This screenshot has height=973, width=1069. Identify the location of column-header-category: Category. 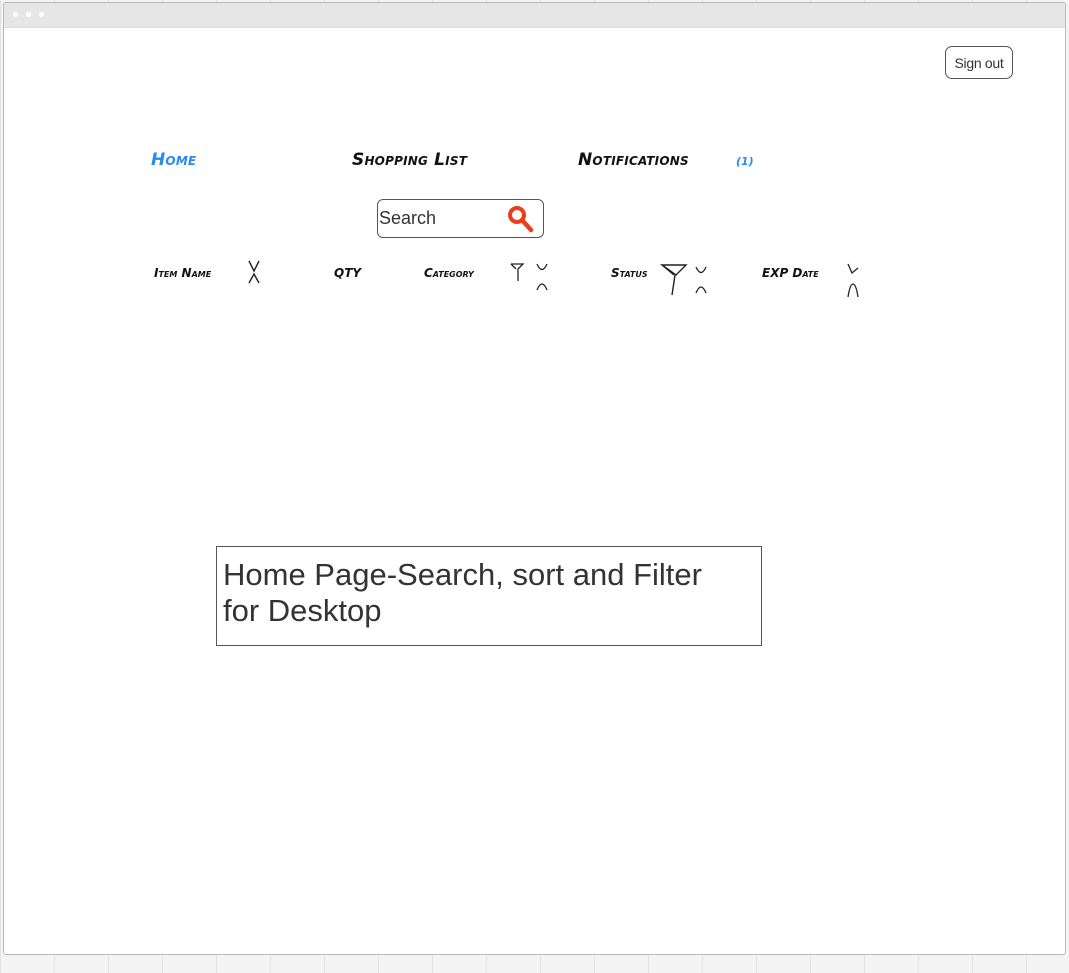
(449, 273).